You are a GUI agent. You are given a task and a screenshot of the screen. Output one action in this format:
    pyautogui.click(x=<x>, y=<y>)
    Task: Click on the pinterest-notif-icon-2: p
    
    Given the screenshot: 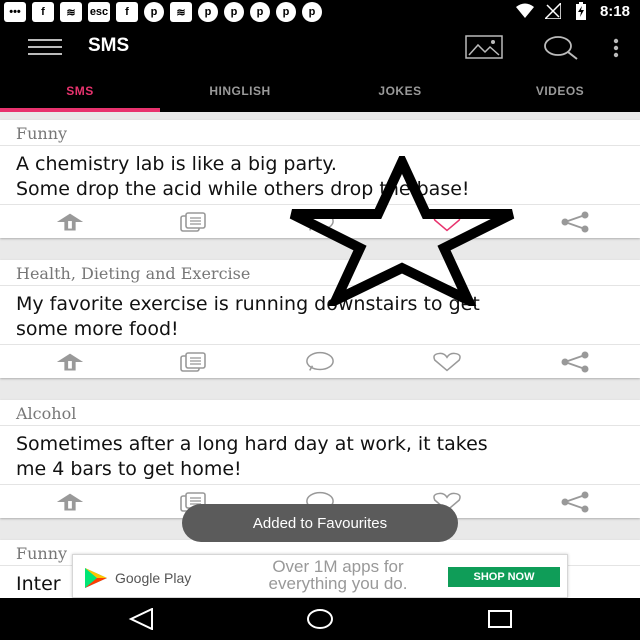 What is the action you would take?
    pyautogui.click(x=208, y=12)
    